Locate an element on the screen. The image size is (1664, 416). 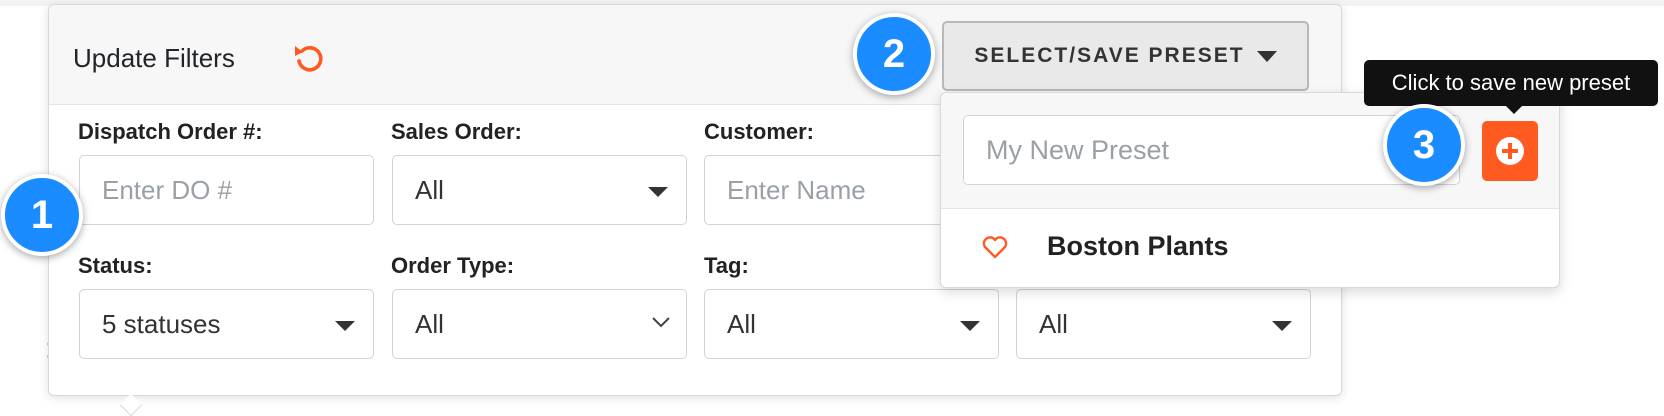
save-new-preset-button is located at coordinates (1510, 151).